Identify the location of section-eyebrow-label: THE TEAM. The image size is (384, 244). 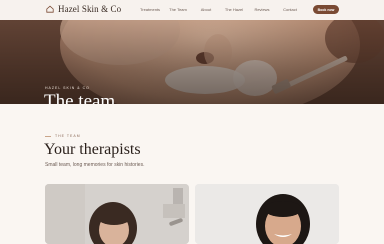
(68, 136).